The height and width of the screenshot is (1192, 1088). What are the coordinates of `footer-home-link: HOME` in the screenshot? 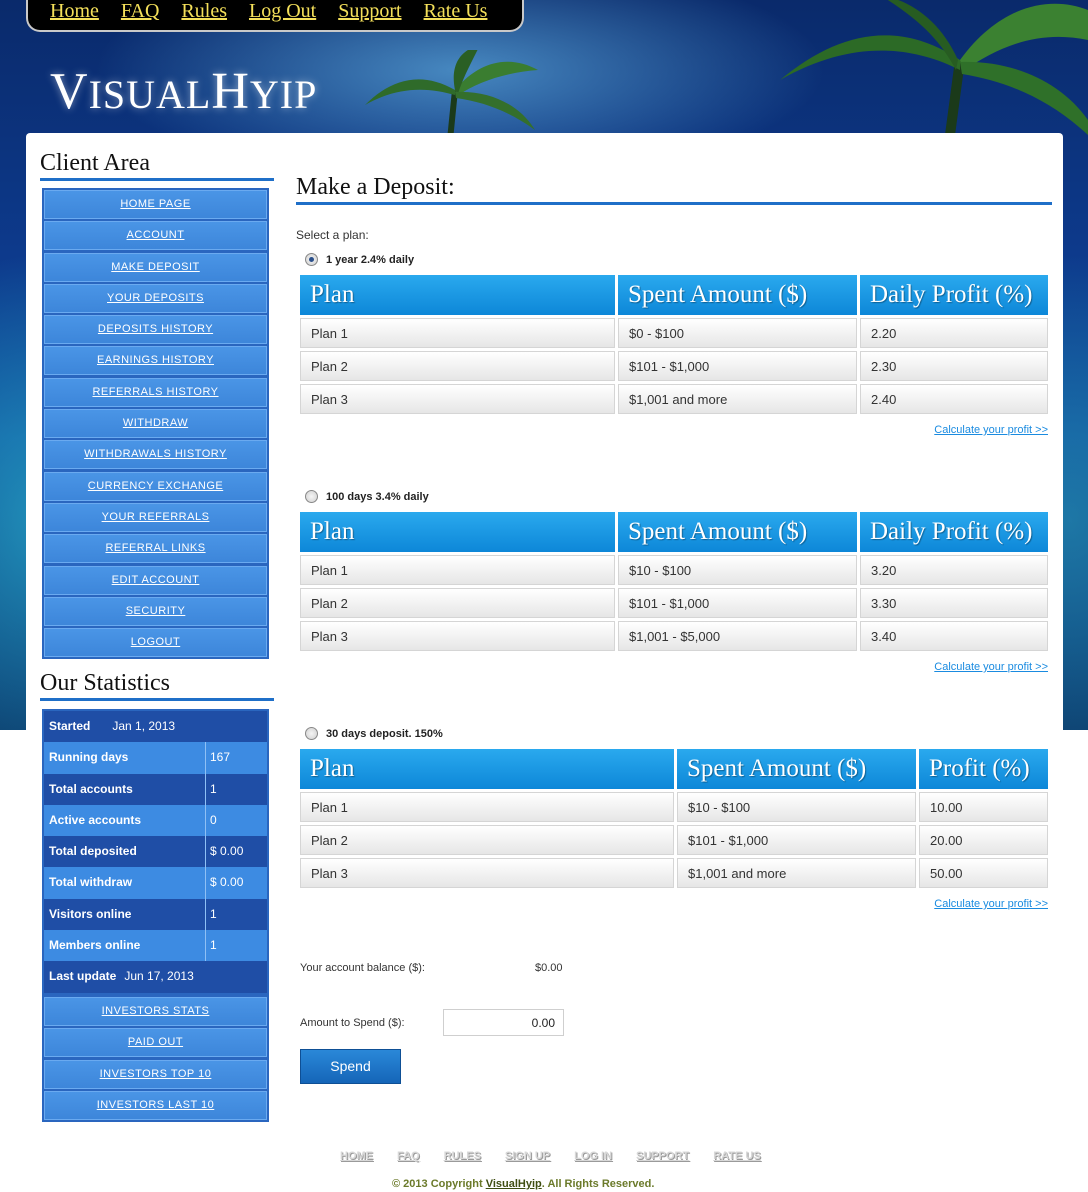 It's located at (356, 1156).